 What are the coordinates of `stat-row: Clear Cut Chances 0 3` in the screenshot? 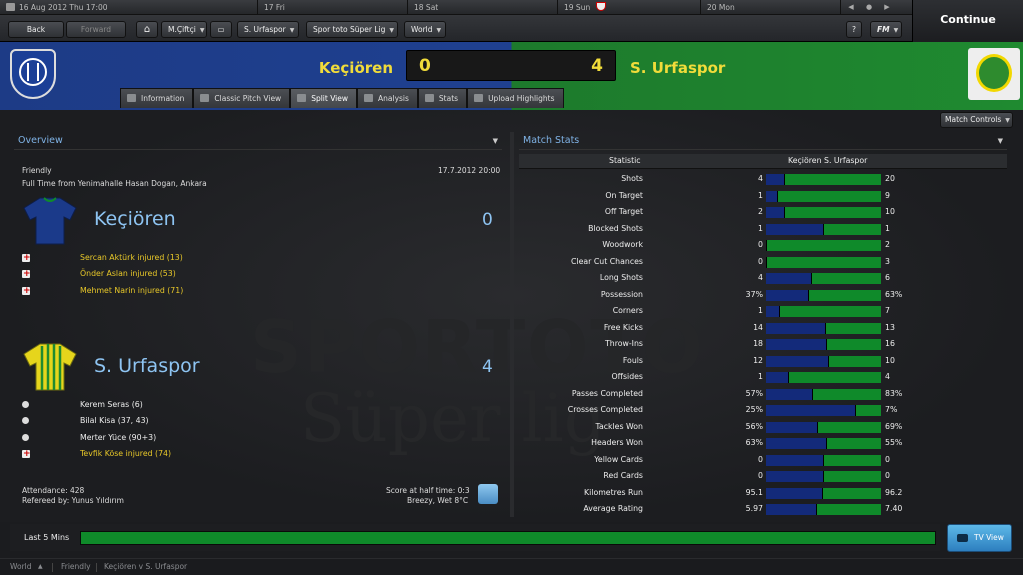 It's located at (763, 262).